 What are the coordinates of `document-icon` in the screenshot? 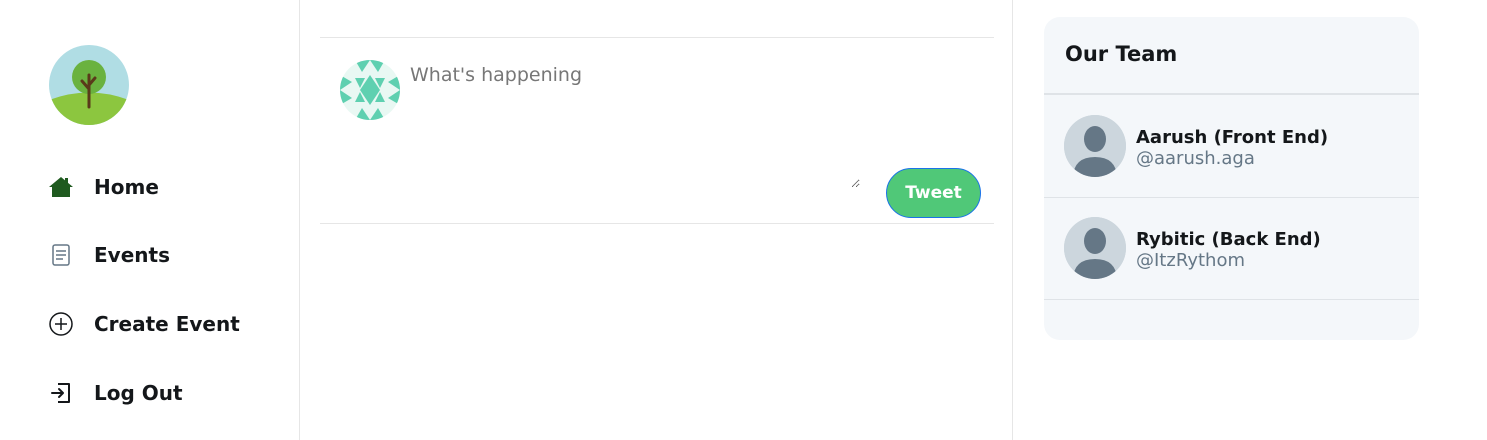 It's located at (61, 255).